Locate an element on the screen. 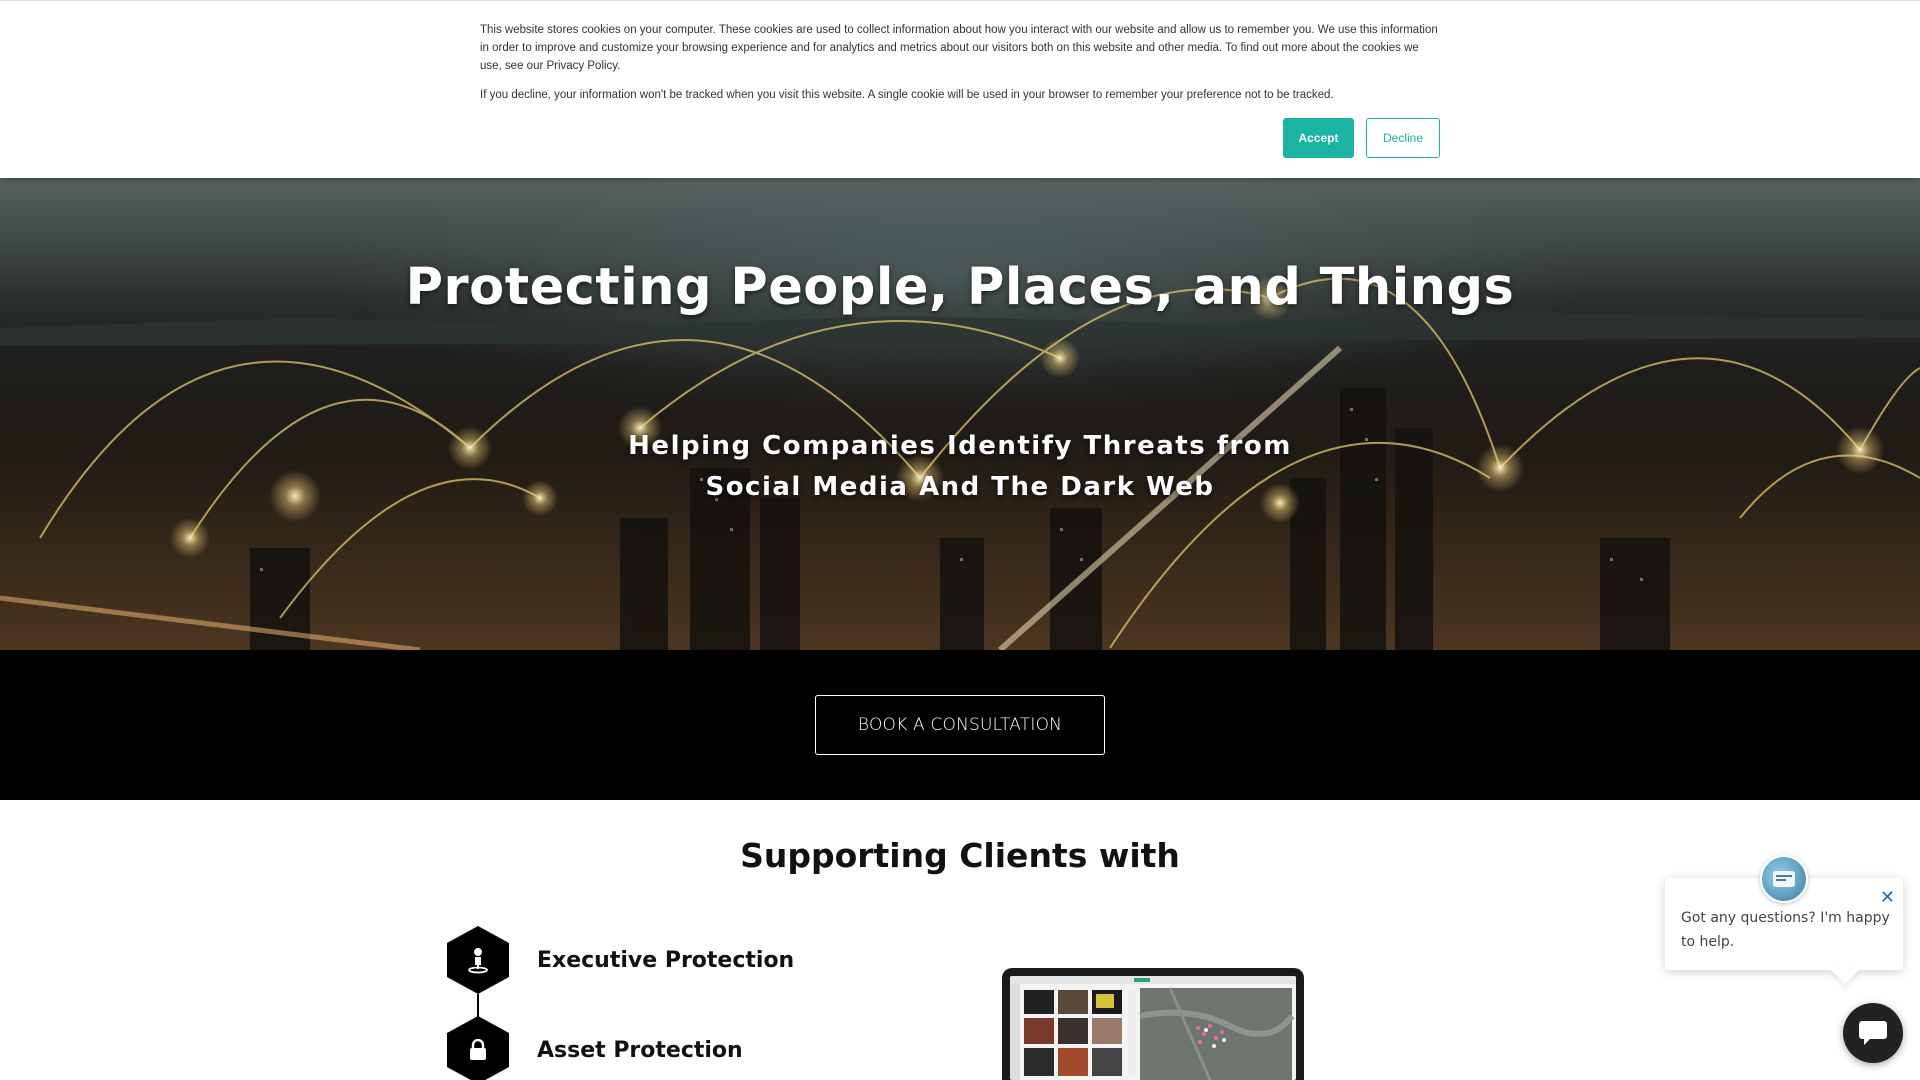  accept-cookies-button: Accept is located at coordinates (1318, 138).